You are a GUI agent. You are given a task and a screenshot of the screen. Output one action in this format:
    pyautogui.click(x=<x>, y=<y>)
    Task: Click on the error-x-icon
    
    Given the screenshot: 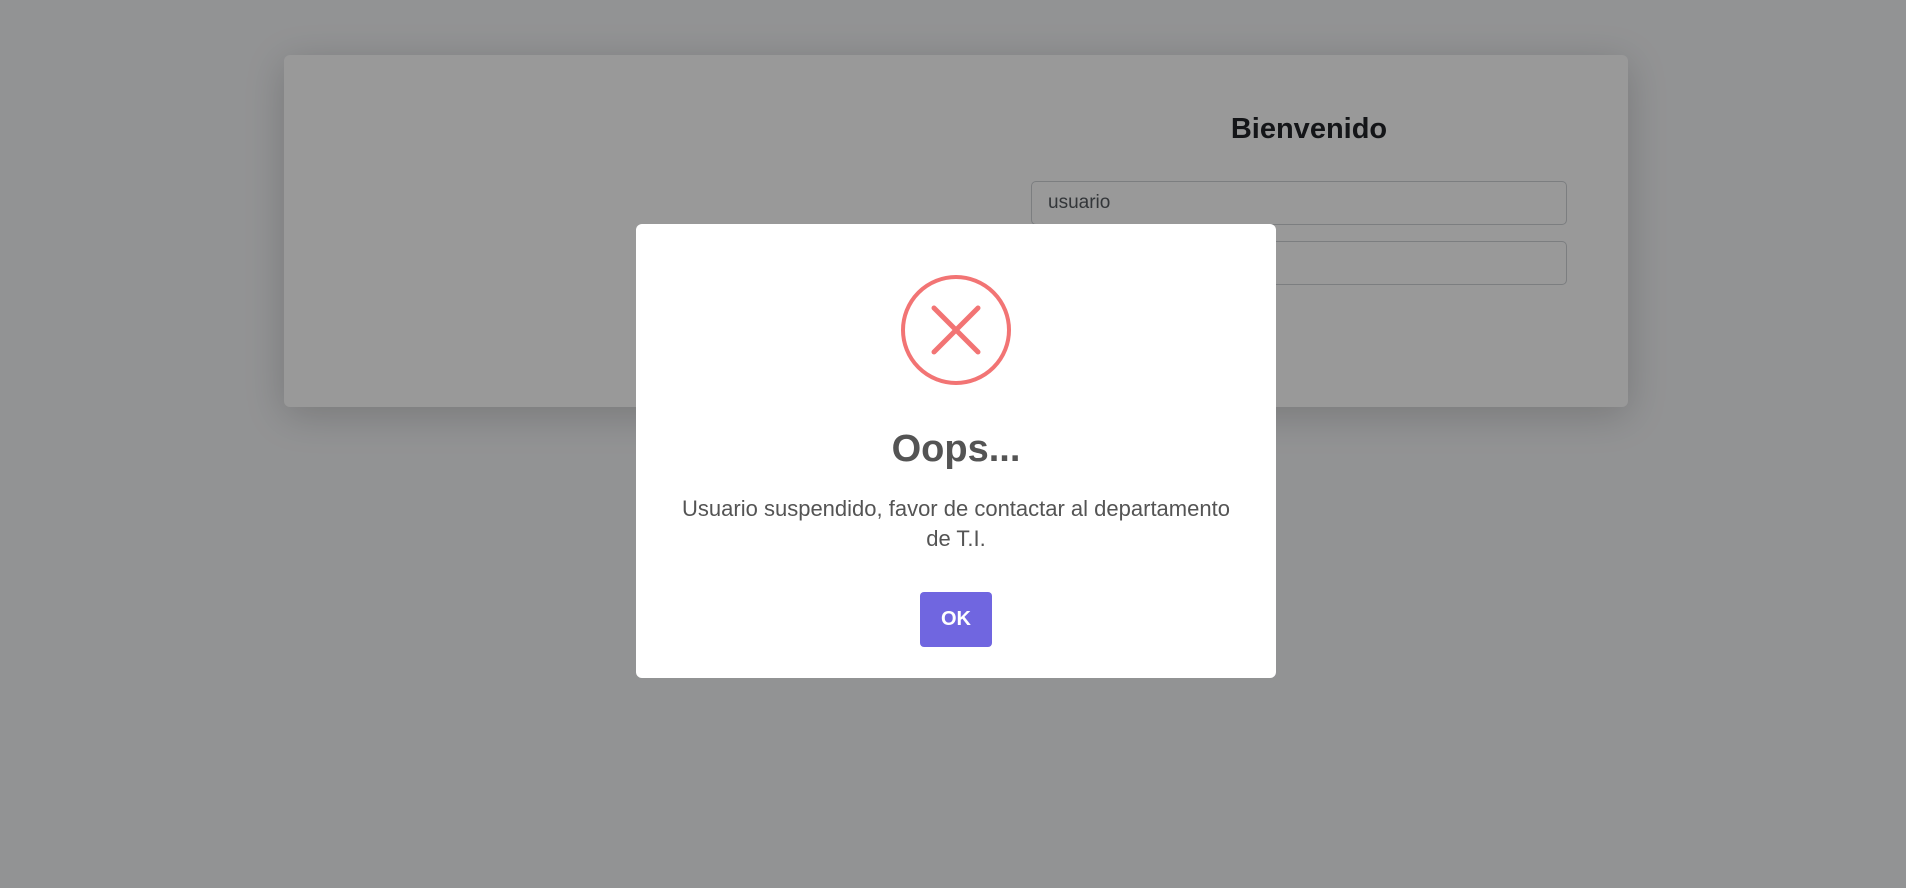 What is the action you would take?
    pyautogui.click(x=956, y=330)
    